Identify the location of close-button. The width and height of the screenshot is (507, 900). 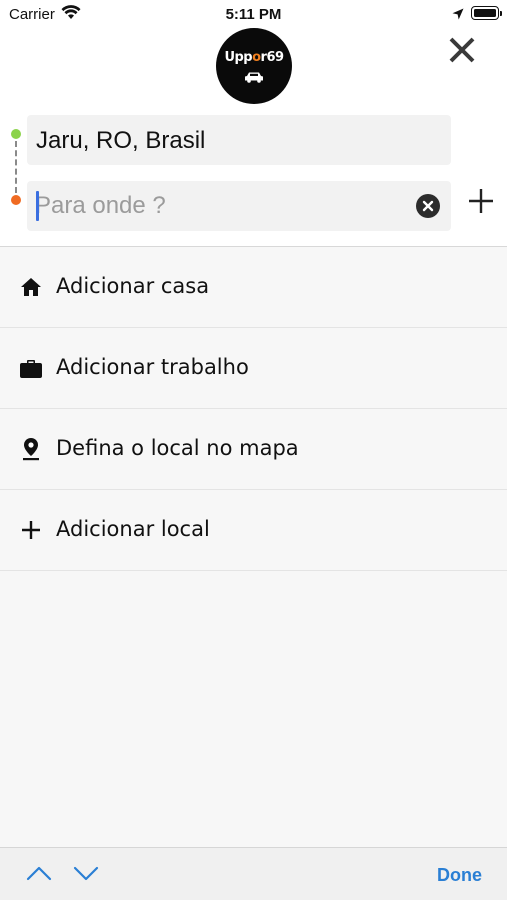
(462, 50).